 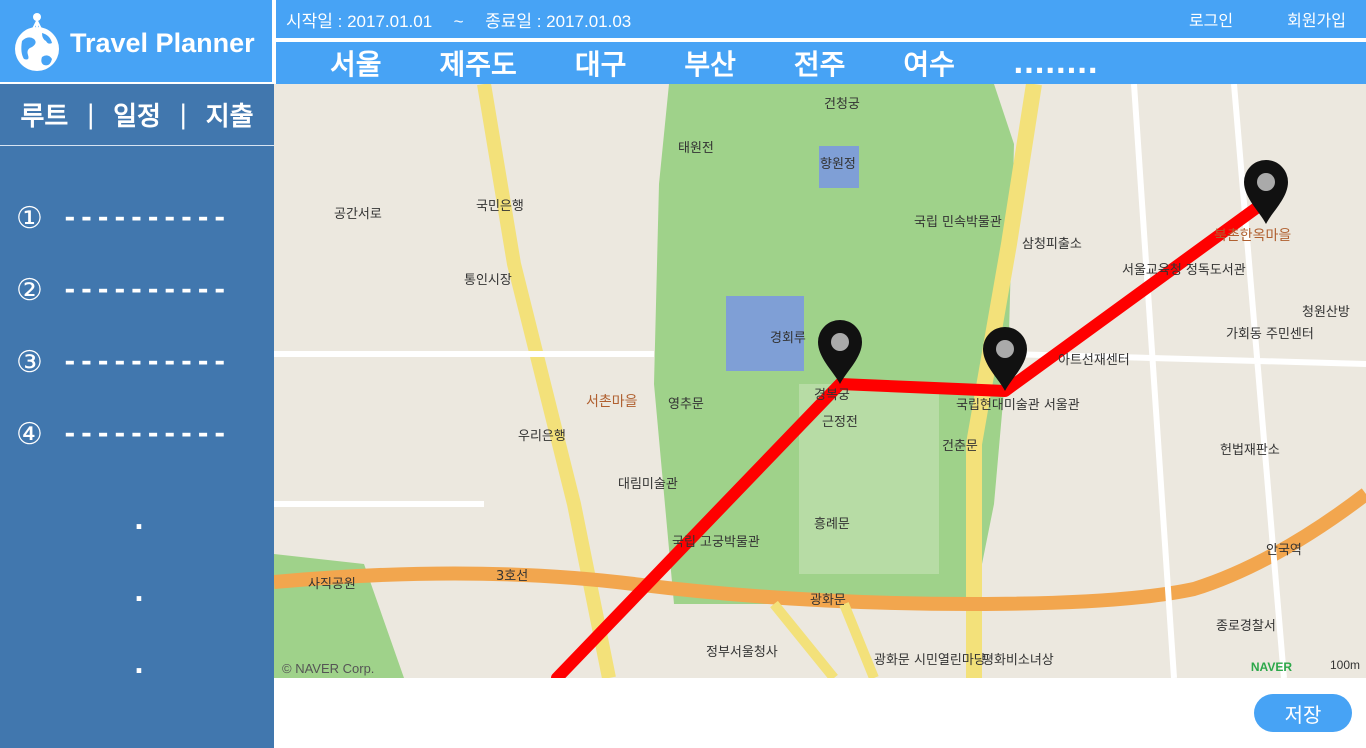 I want to click on city-tab-busan: 부산, so click(x=710, y=63).